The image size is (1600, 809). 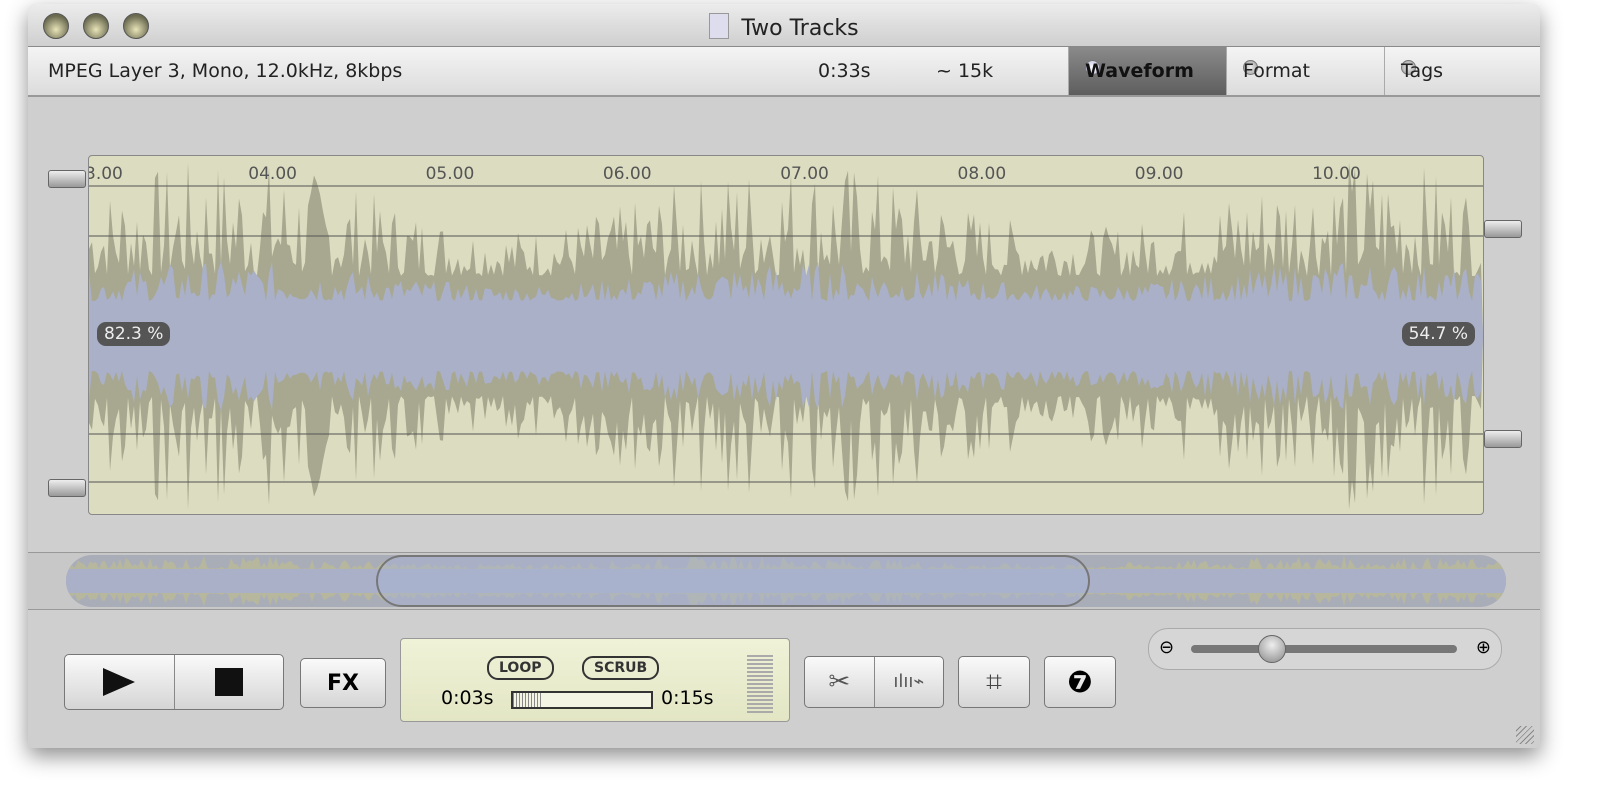 What do you see at coordinates (225, 71) in the screenshot?
I see `format-info: MPEG Layer 3, Mono, 12.0kHz, 8kbps` at bounding box center [225, 71].